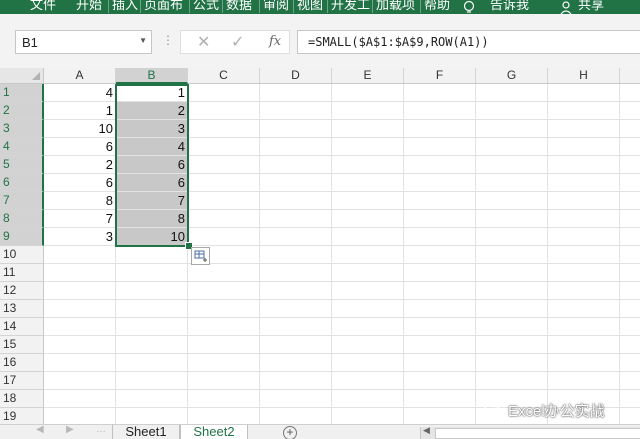  I want to click on cell-h4, so click(584, 147).